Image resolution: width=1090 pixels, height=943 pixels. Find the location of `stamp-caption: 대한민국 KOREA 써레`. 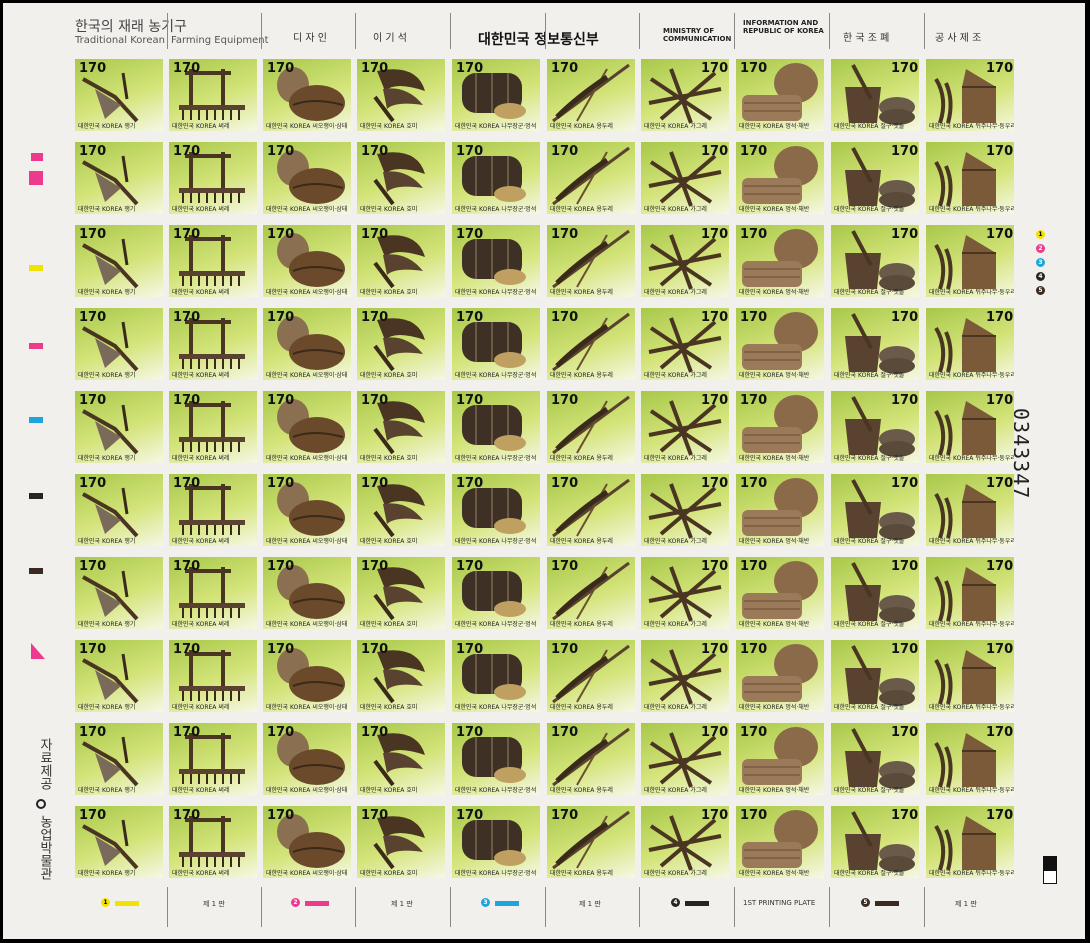

stamp-caption: 대한민국 KOREA 써레 is located at coordinates (200, 208).